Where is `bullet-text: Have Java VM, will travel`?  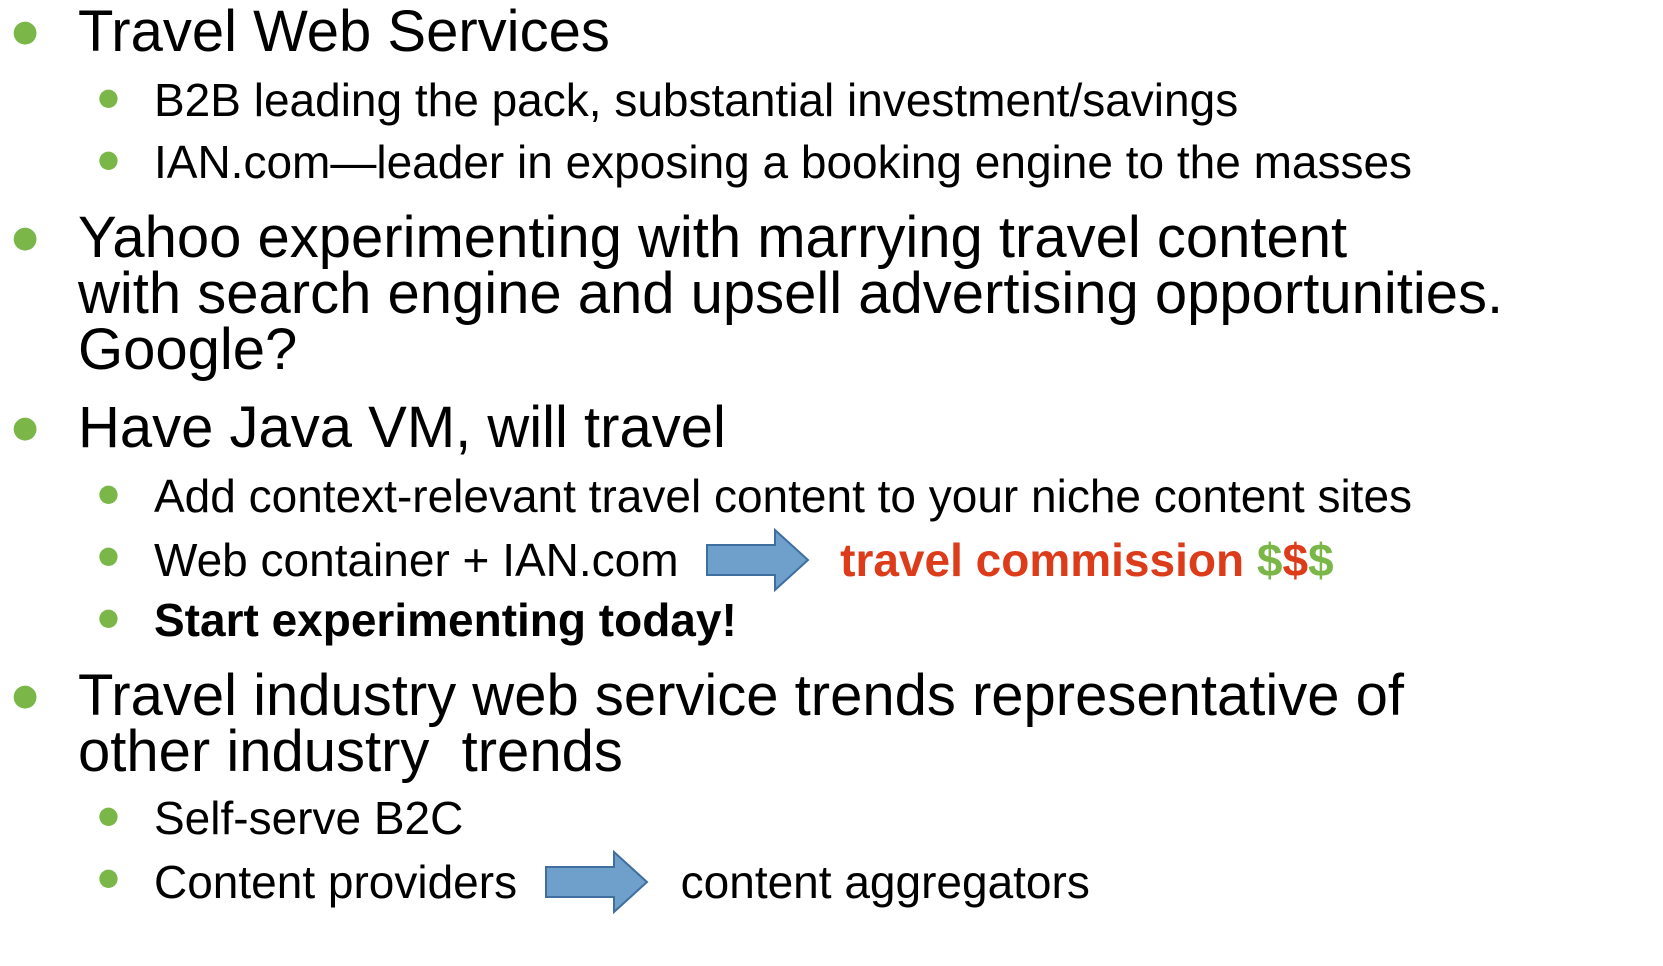 bullet-text: Have Java VM, will travel is located at coordinates (402, 427).